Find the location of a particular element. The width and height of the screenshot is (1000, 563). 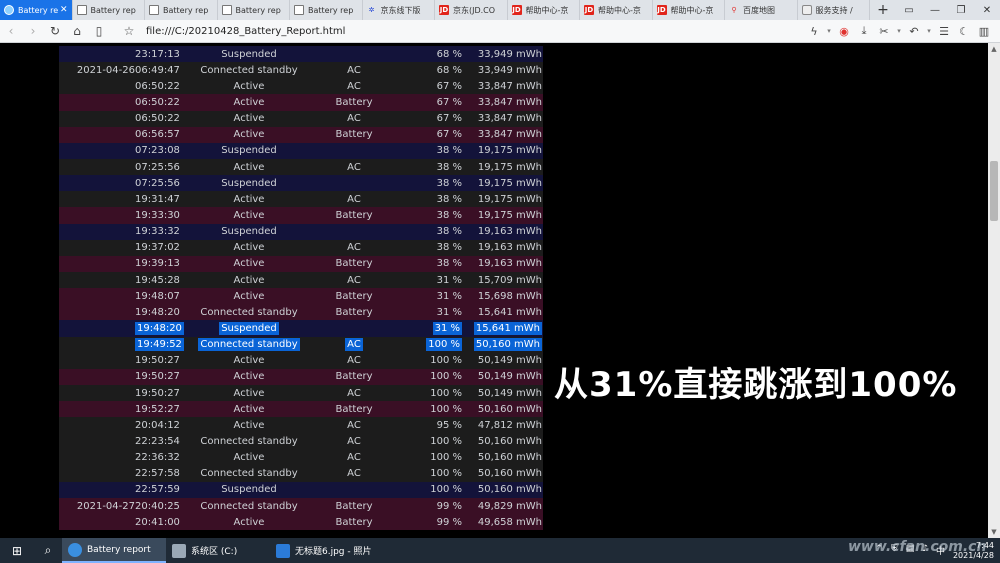

game-icon: ◉ is located at coordinates (844, 31).